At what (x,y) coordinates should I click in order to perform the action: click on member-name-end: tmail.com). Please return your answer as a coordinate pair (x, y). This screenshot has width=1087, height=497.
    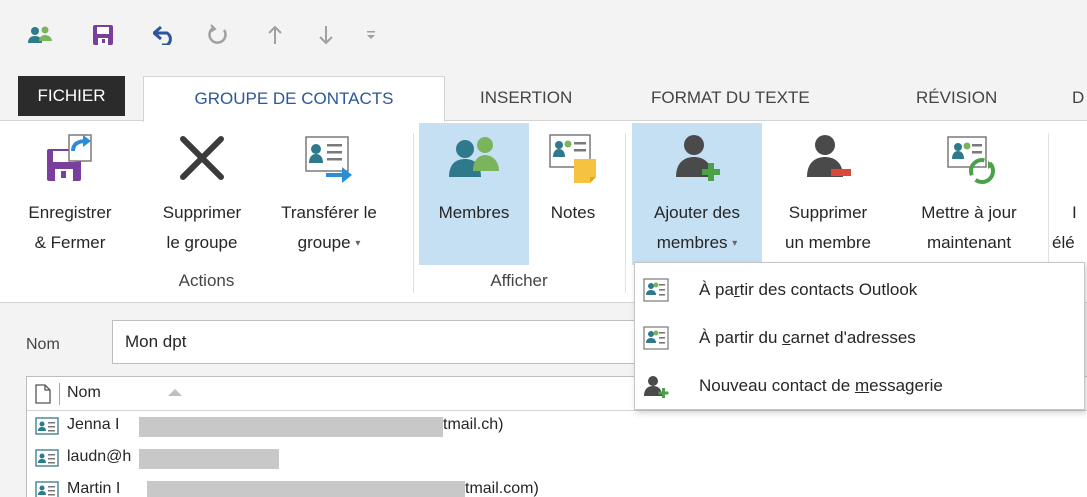
    Looking at the image, I should click on (502, 488).